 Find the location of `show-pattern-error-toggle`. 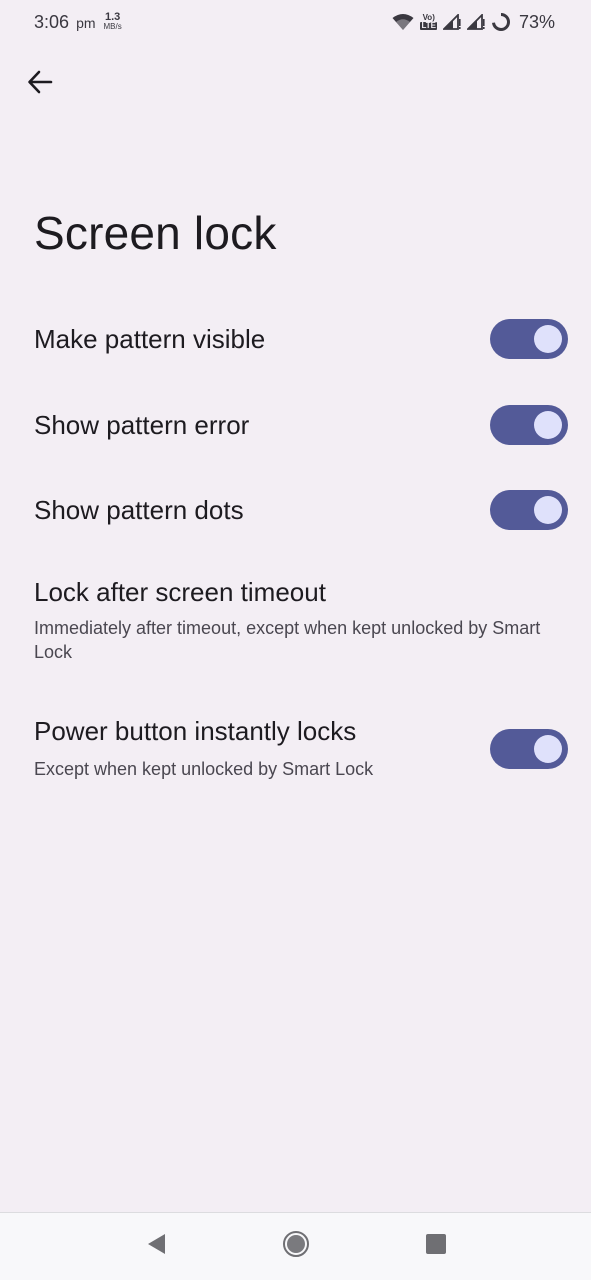

show-pattern-error-toggle is located at coordinates (529, 425).